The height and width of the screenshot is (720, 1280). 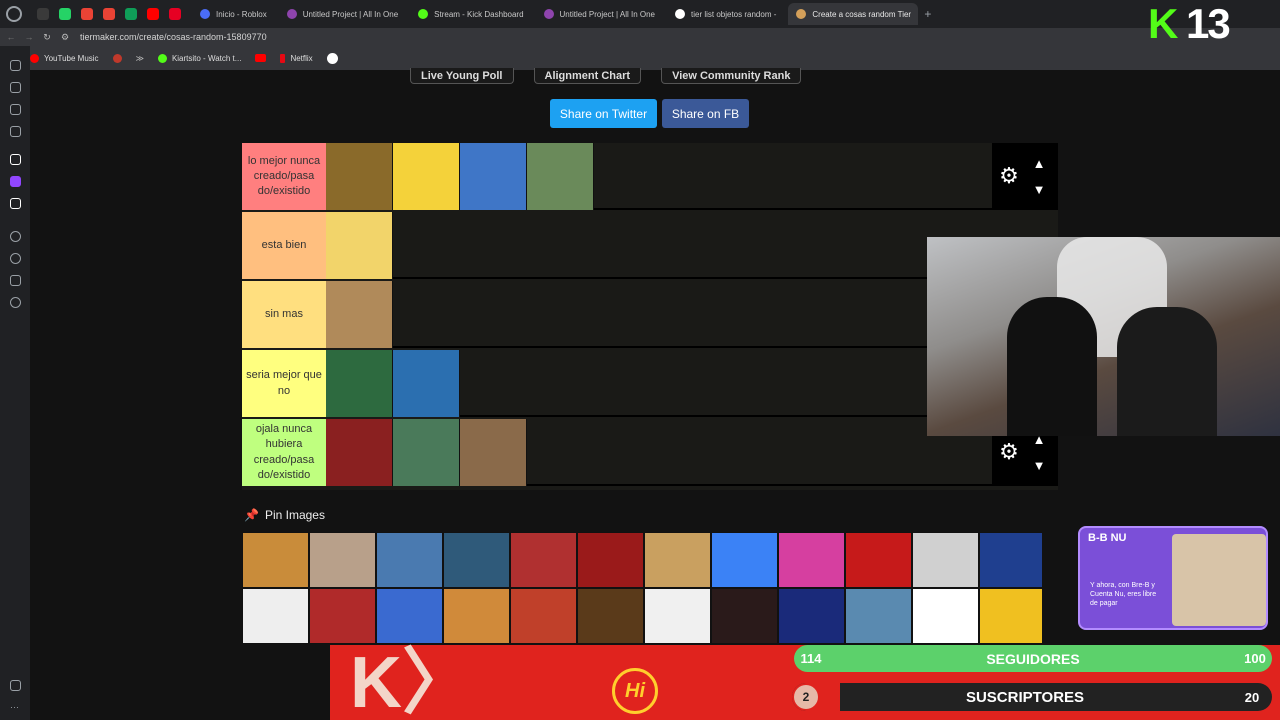 I want to click on share-twitter-button: Share on Twitter, so click(x=603, y=113).